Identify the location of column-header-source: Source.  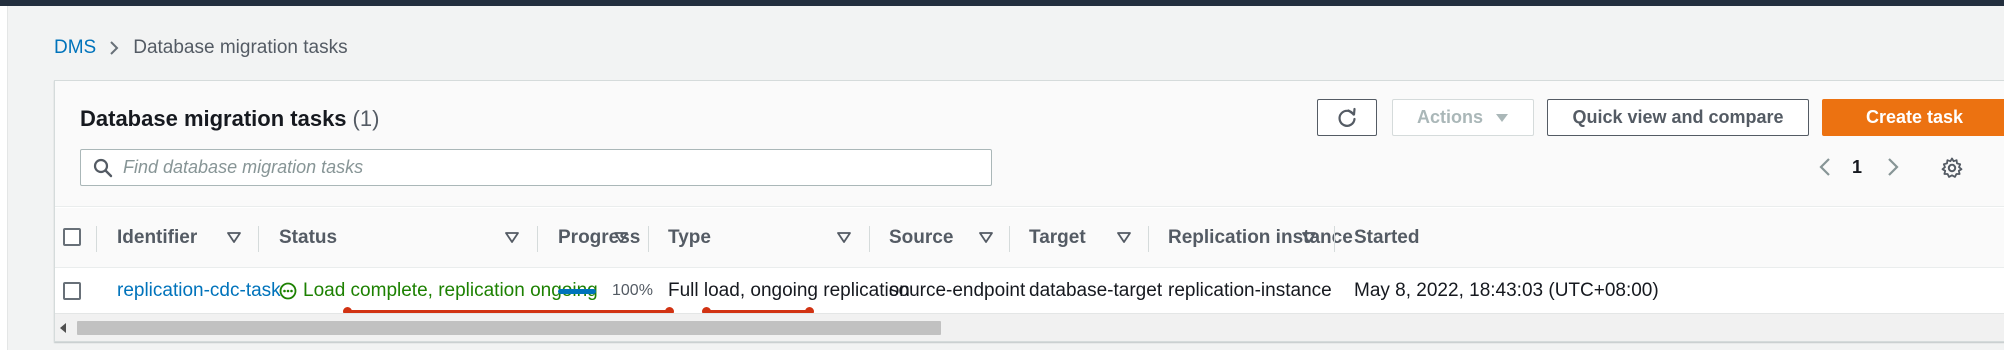
(921, 238).